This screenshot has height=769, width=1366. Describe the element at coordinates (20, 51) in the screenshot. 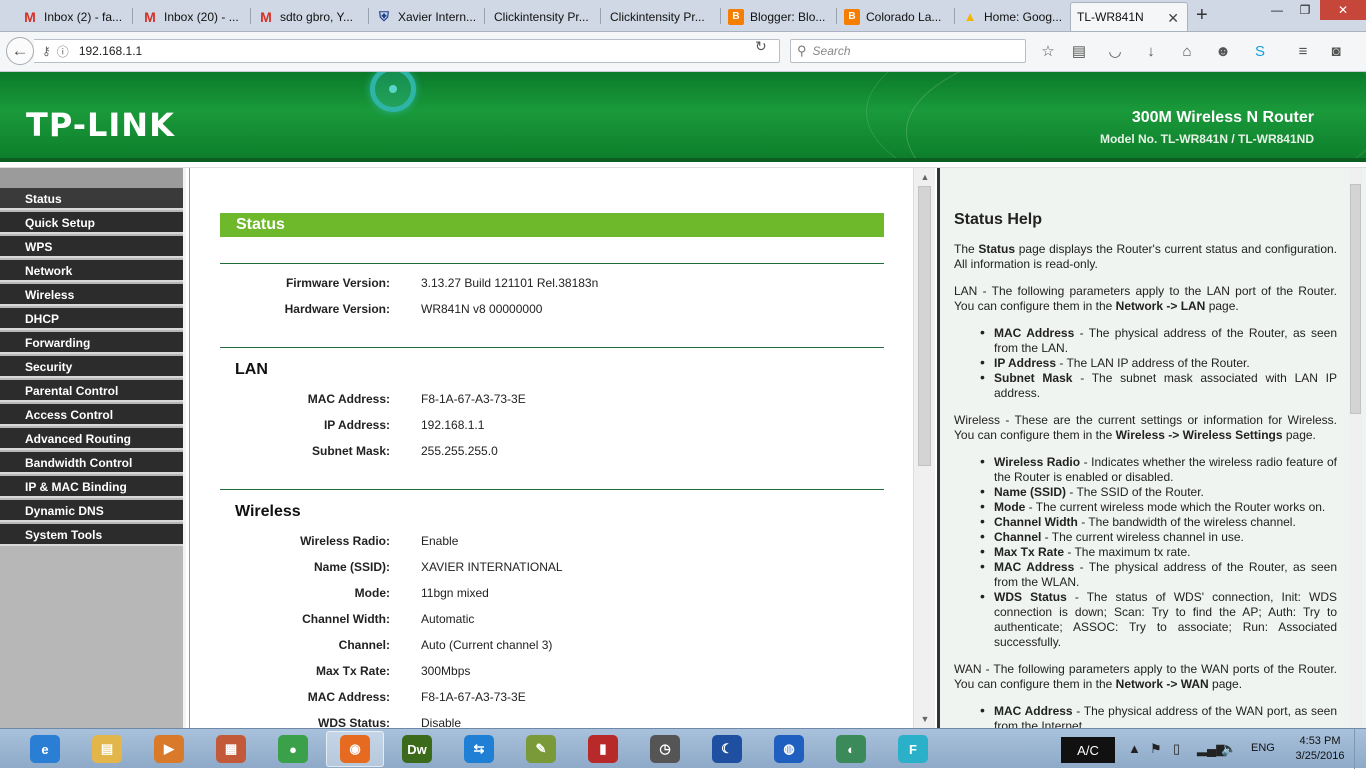

I see `back-button: ←` at that location.